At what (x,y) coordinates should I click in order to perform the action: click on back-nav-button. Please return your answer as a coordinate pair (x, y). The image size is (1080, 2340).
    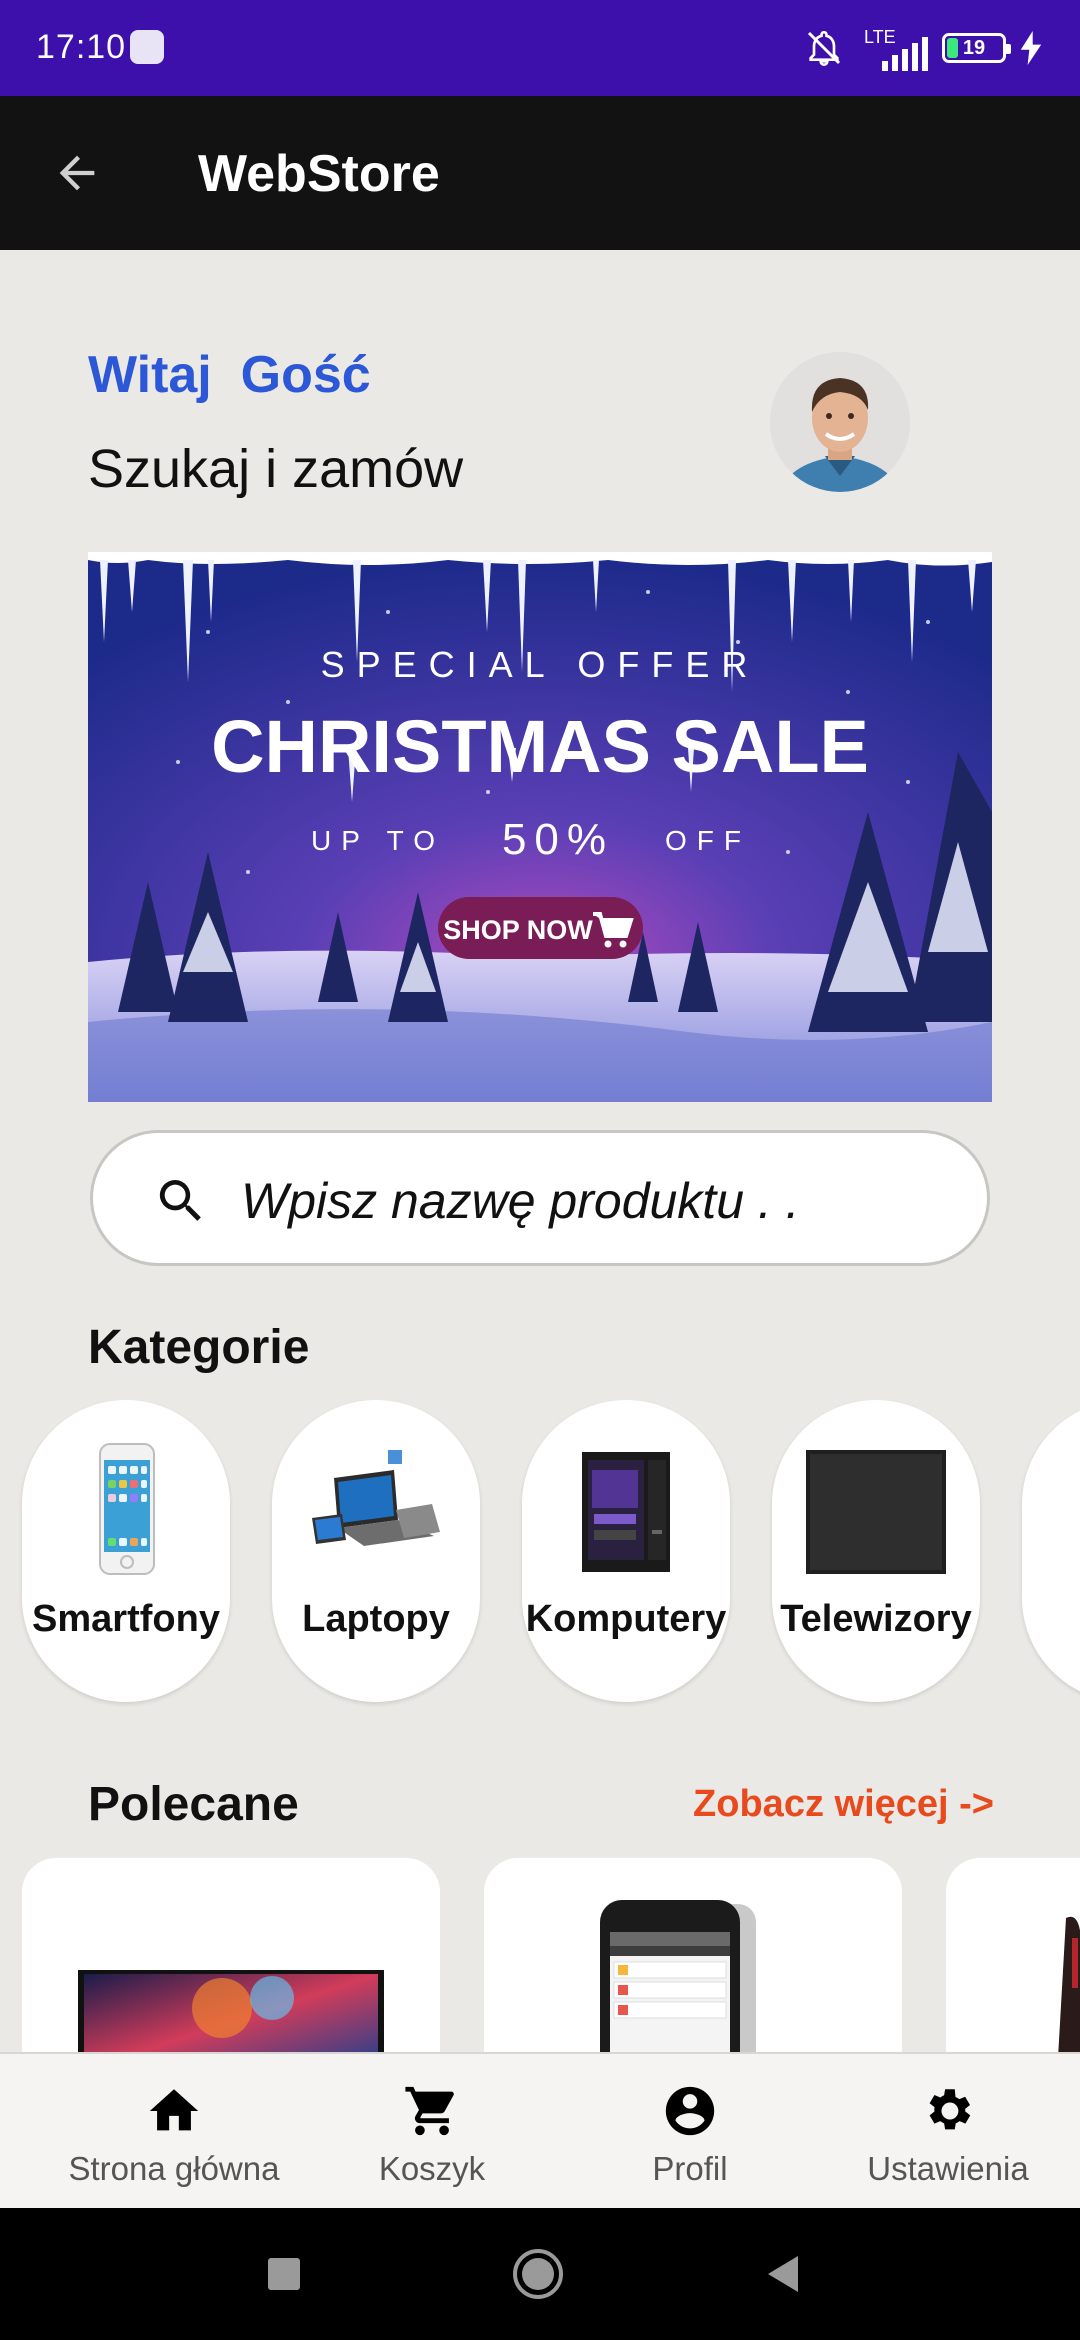
    Looking at the image, I should click on (784, 2274).